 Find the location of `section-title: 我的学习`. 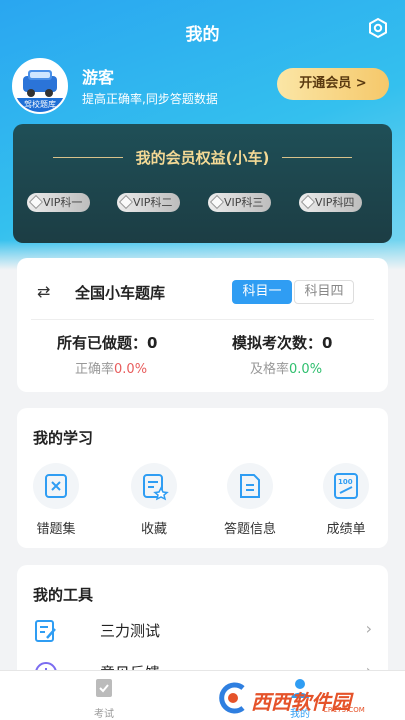

section-title: 我的学习 is located at coordinates (63, 438).